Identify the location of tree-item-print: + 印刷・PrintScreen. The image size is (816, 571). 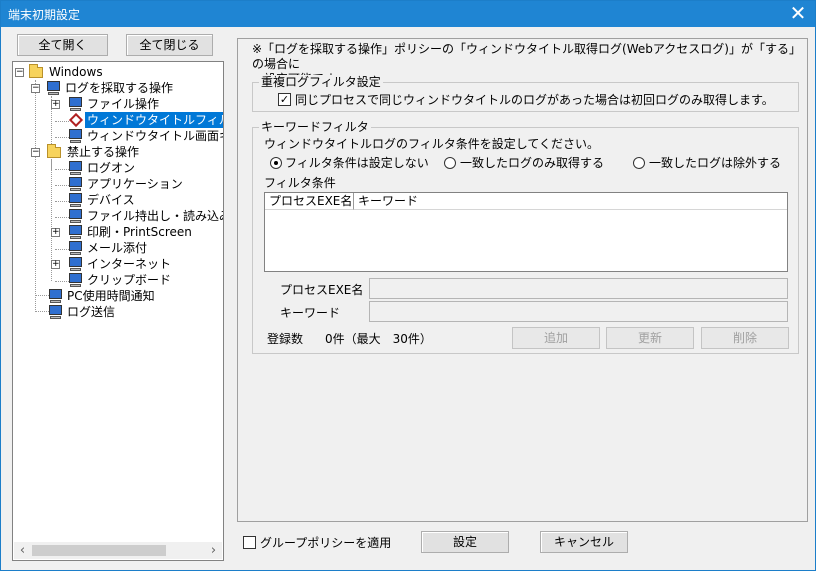
(118, 232).